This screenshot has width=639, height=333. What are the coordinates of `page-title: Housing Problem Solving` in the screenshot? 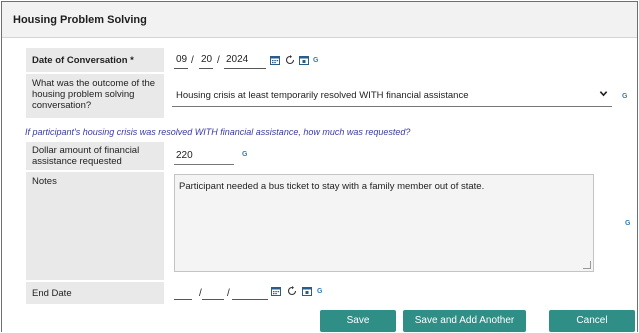 It's located at (80, 20).